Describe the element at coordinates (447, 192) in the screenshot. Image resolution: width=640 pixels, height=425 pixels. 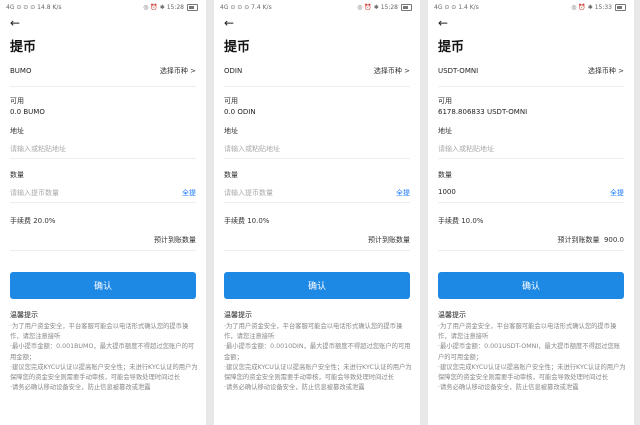
I see `amount-input: 1000` at that location.